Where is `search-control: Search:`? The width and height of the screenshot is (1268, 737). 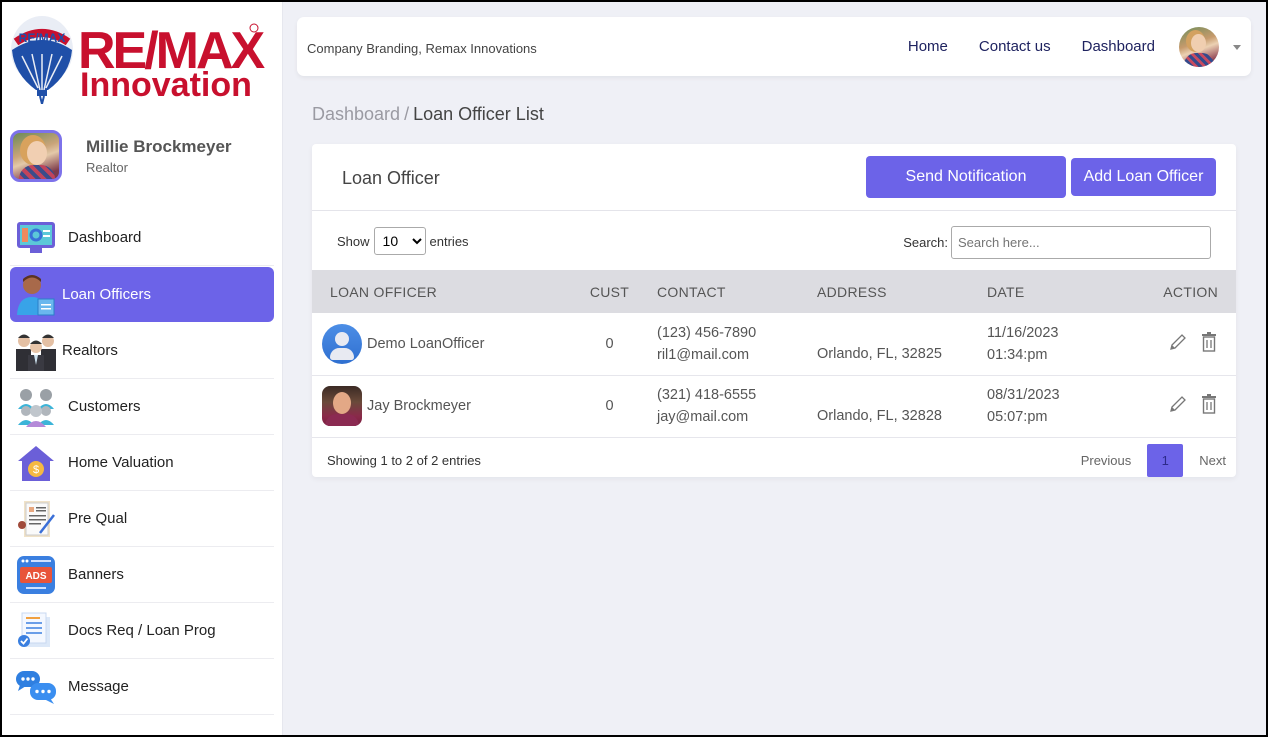 search-control: Search: is located at coordinates (1057, 242).